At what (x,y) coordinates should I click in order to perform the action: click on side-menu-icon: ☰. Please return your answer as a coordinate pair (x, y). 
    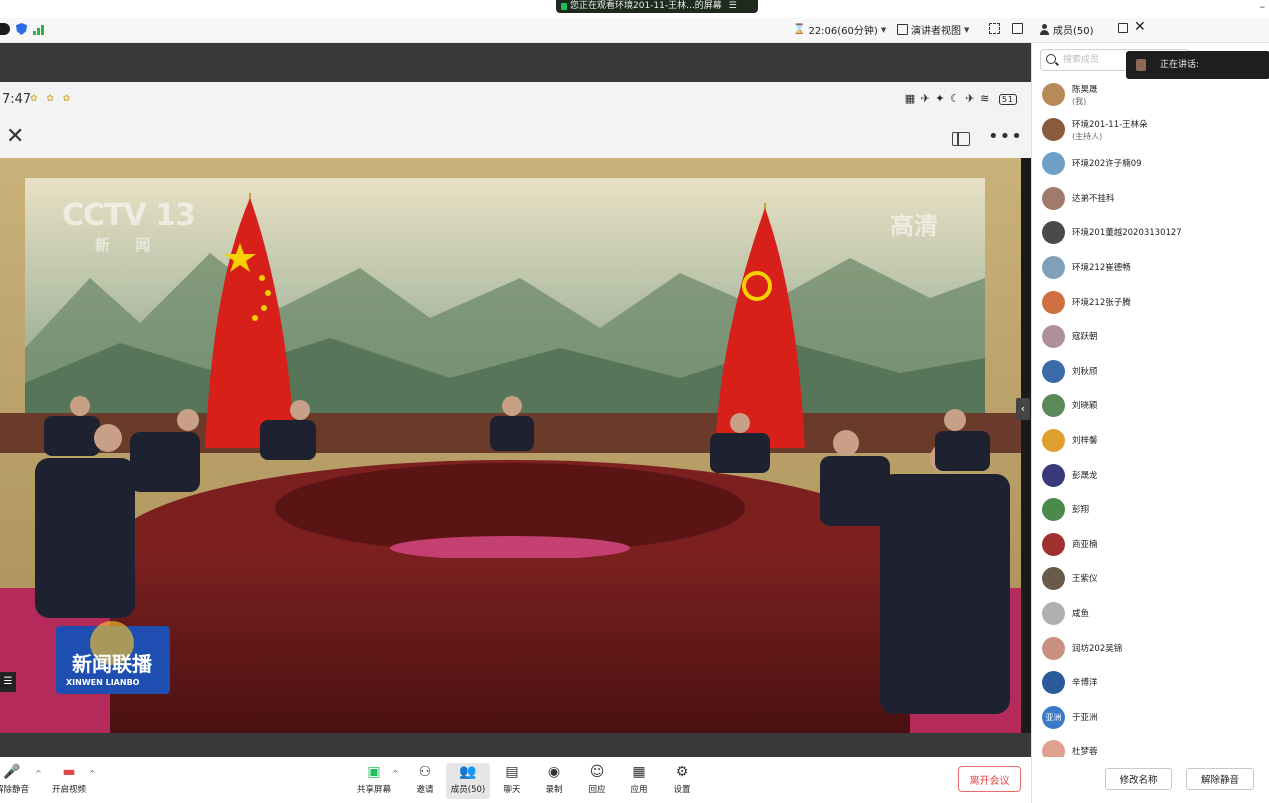
    Looking at the image, I should click on (8, 682).